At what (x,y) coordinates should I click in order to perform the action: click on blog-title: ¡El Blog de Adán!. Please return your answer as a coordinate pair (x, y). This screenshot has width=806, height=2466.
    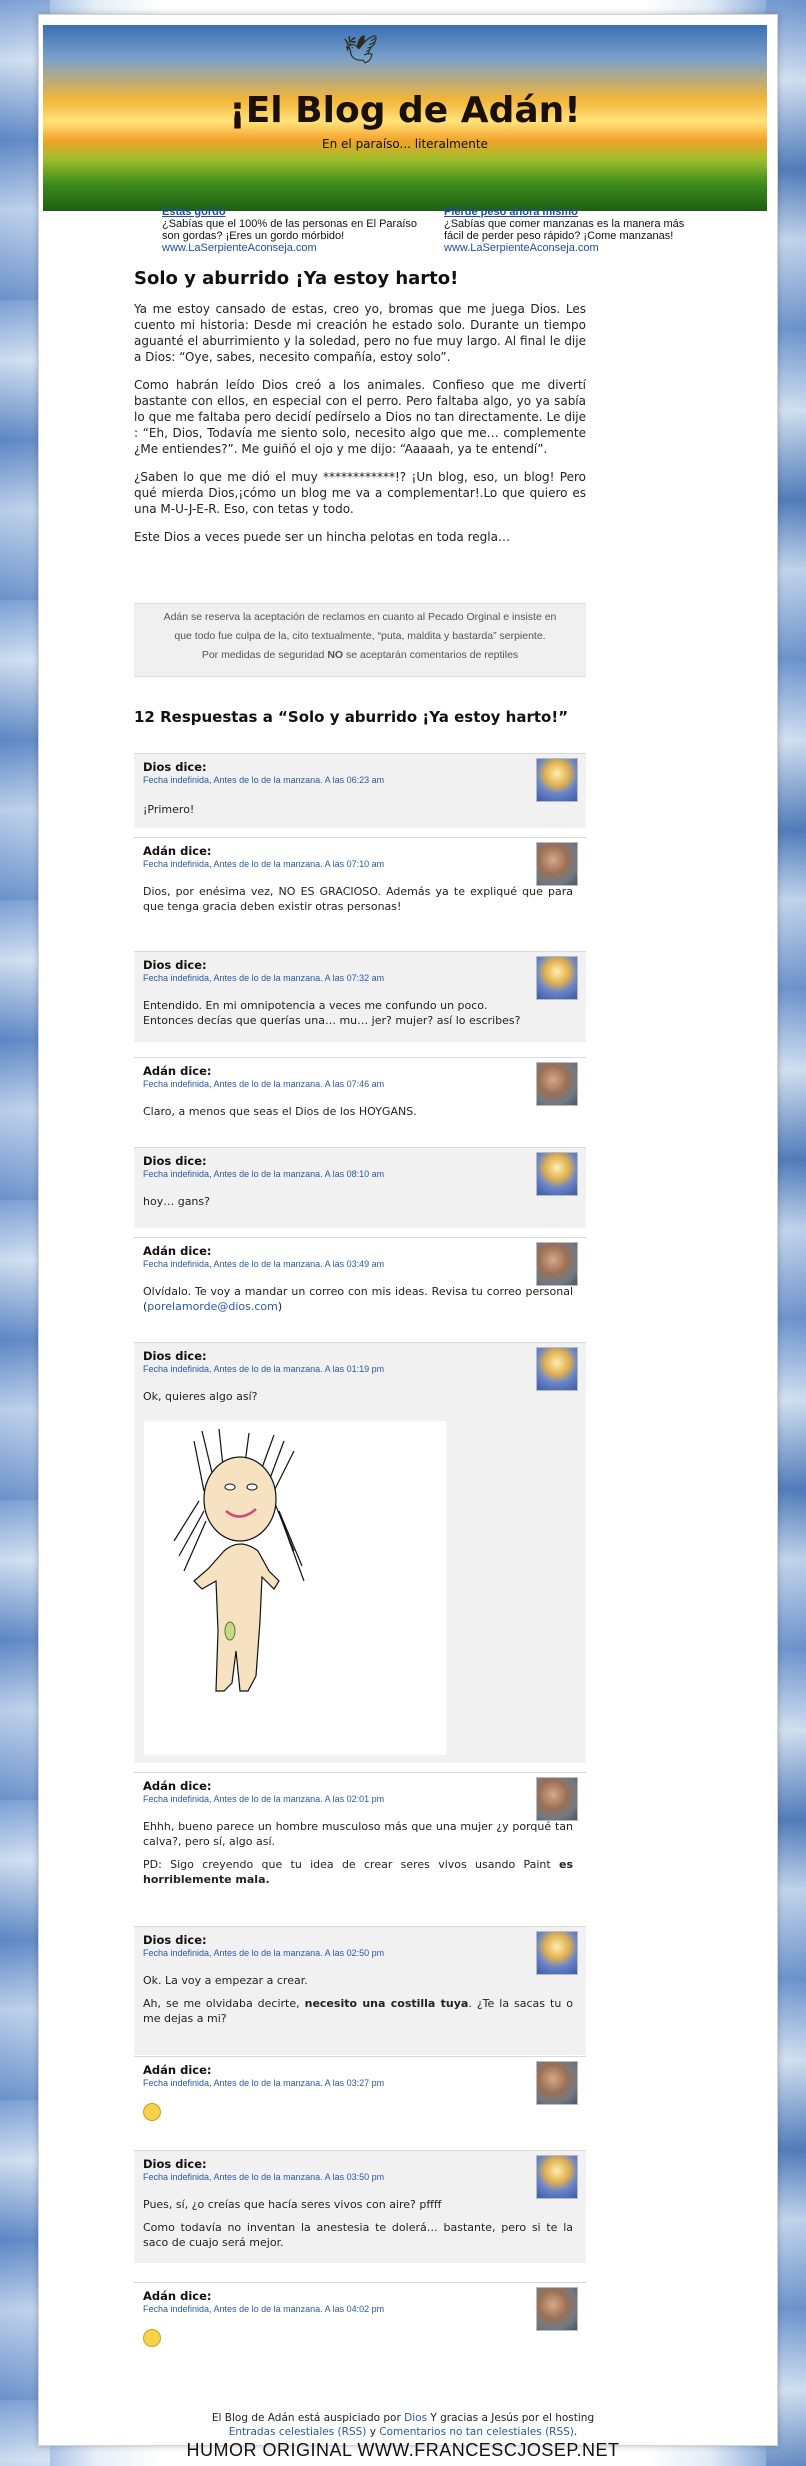
    Looking at the image, I should click on (405, 110).